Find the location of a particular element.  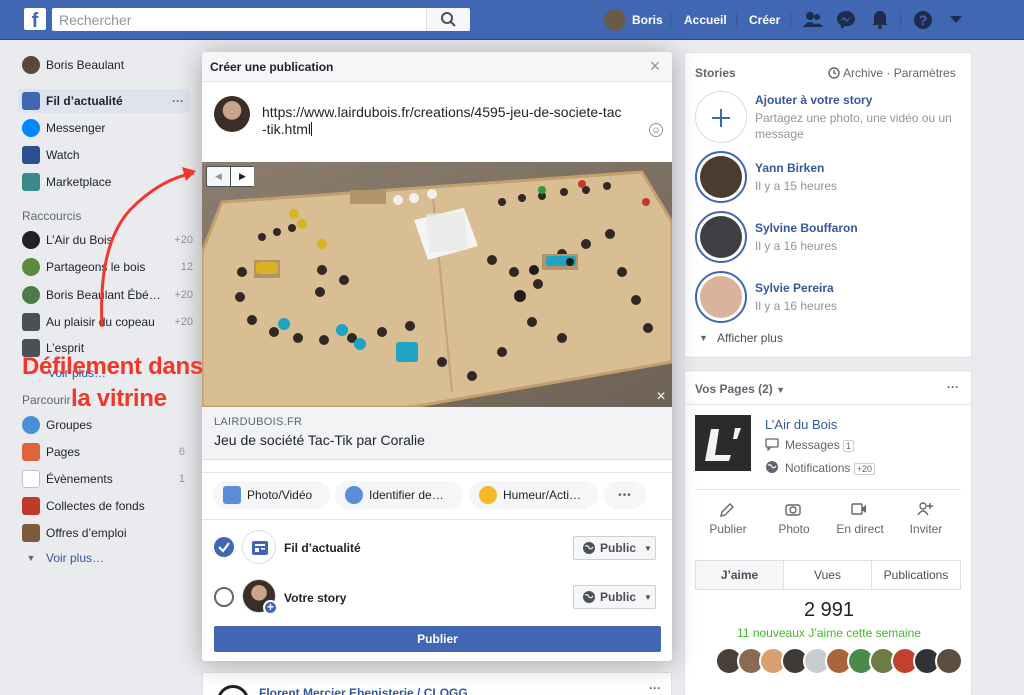

feed-post: Florent Mercier Ebenisterie / CLOGG ··· is located at coordinates (437, 683).